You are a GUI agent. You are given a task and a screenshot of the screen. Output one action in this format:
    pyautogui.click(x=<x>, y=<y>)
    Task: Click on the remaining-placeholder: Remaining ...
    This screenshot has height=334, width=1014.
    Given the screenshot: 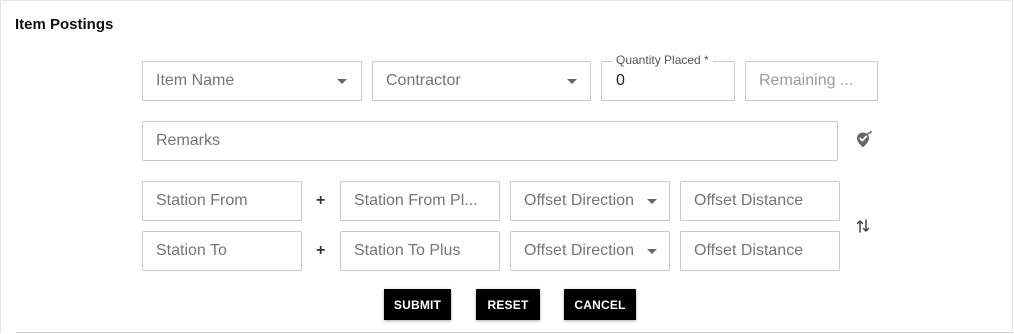 What is the action you would take?
    pyautogui.click(x=806, y=80)
    